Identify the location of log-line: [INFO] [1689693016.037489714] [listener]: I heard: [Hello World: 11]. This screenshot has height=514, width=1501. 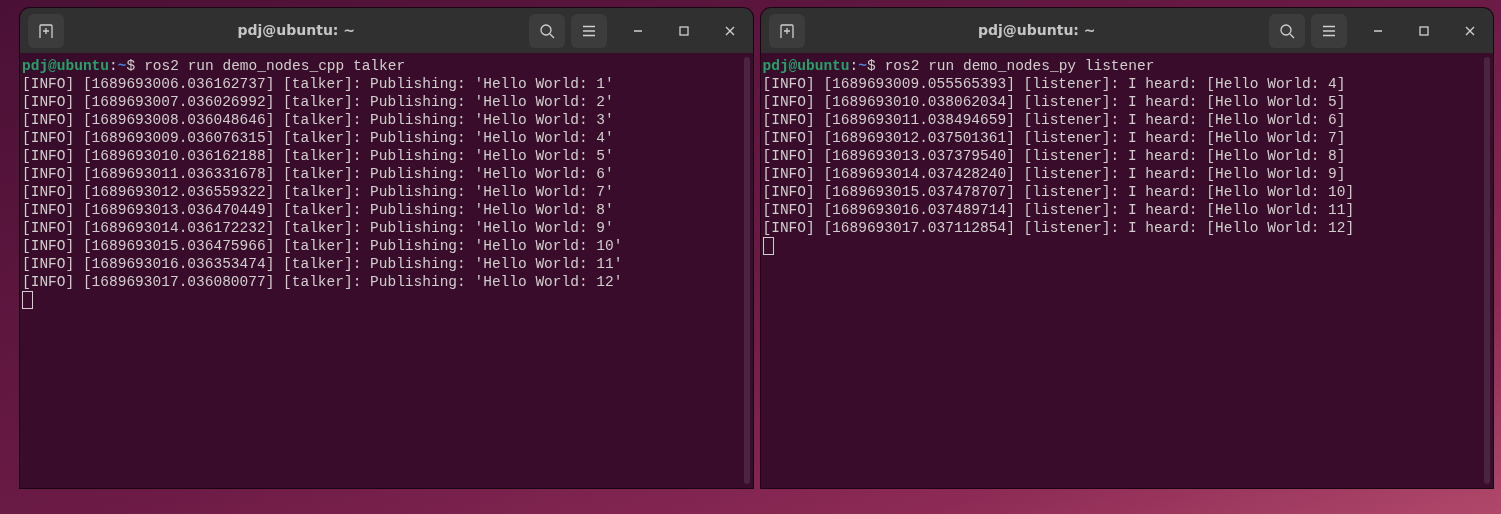
(1058, 210).